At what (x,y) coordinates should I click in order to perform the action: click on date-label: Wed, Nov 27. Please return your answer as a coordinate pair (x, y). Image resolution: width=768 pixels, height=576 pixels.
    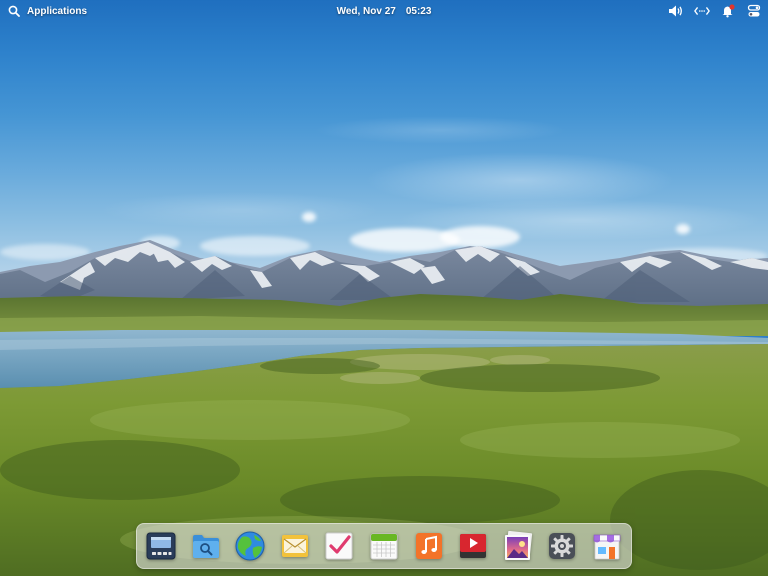
    Looking at the image, I should click on (366, 11).